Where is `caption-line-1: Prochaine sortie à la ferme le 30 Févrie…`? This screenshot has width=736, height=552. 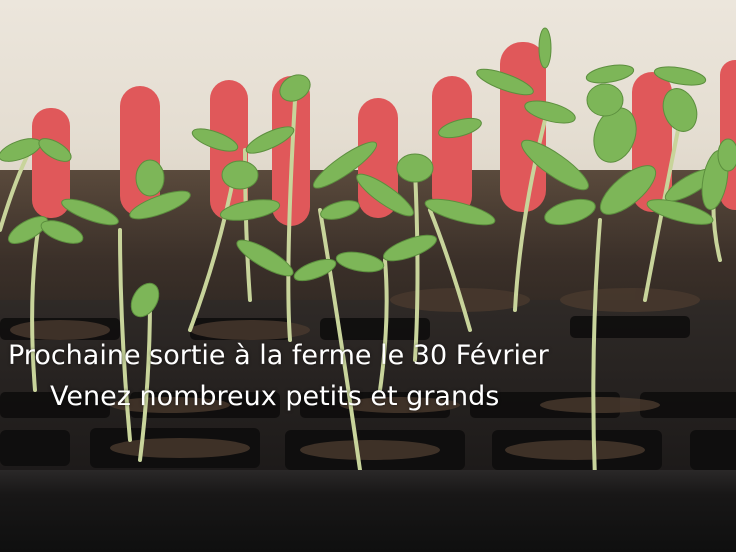
caption-line-1: Prochaine sortie à la ferme le 30 Févrie… is located at coordinates (278, 355).